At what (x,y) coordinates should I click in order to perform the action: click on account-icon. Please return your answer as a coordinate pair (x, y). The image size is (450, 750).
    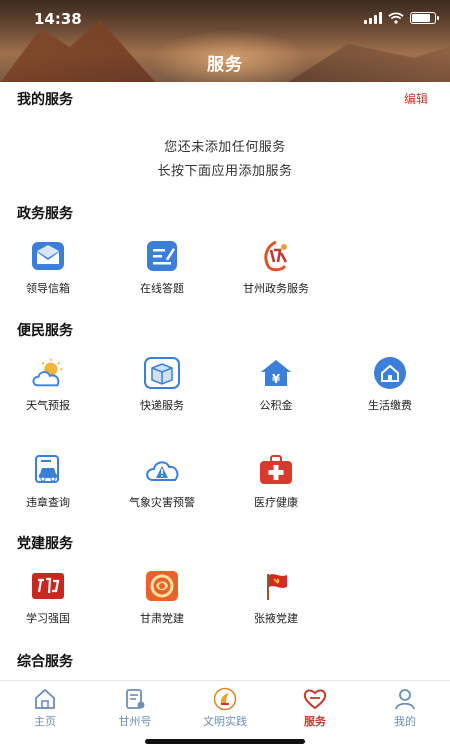
    Looking at the image, I should click on (135, 699).